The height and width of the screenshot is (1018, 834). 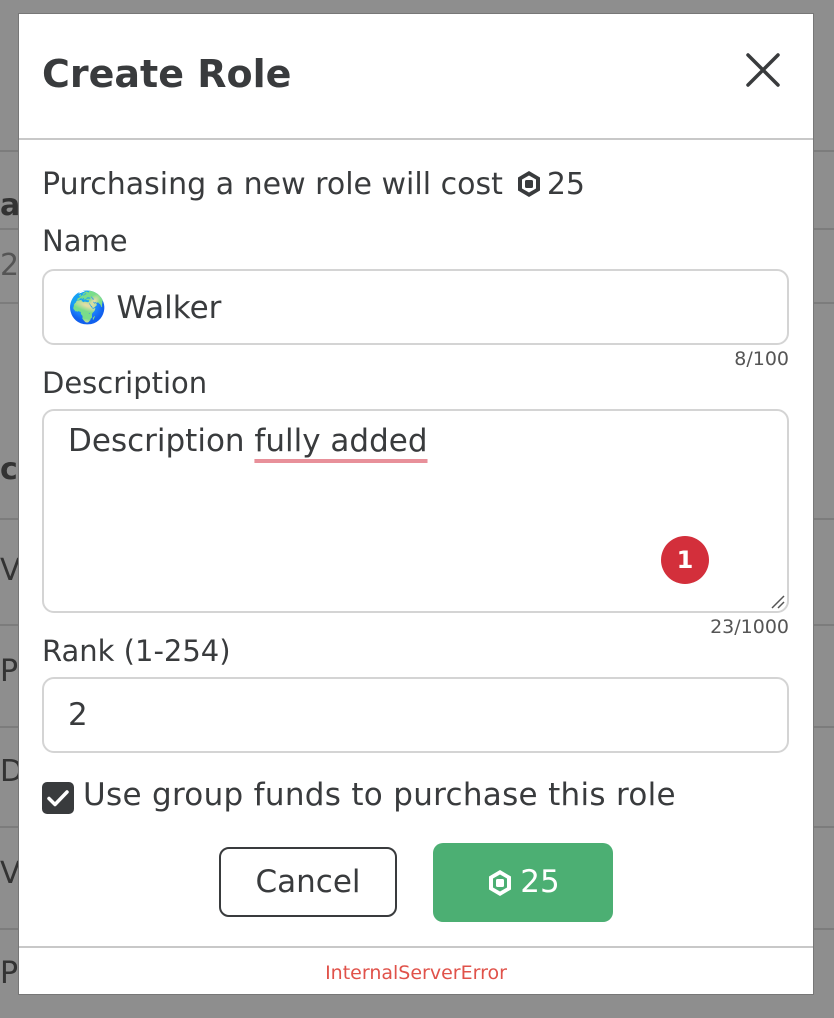 I want to click on purchase-amount: 25, so click(x=540, y=882).